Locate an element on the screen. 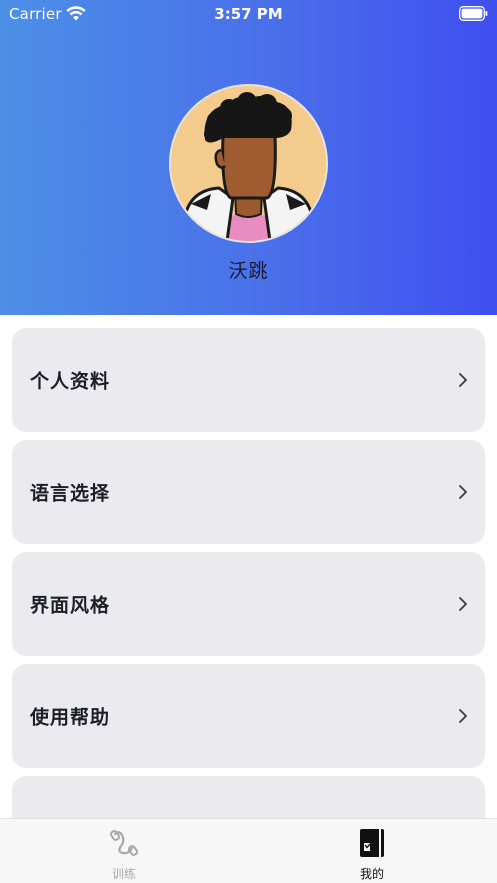  clock: 3:57 PM is located at coordinates (248, 14).